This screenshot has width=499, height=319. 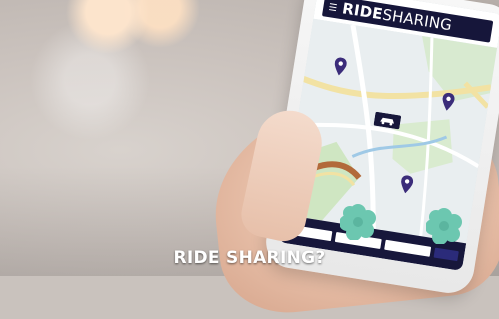 What do you see at coordinates (362, 12) in the screenshot?
I see `brand-prefix: RIDE` at bounding box center [362, 12].